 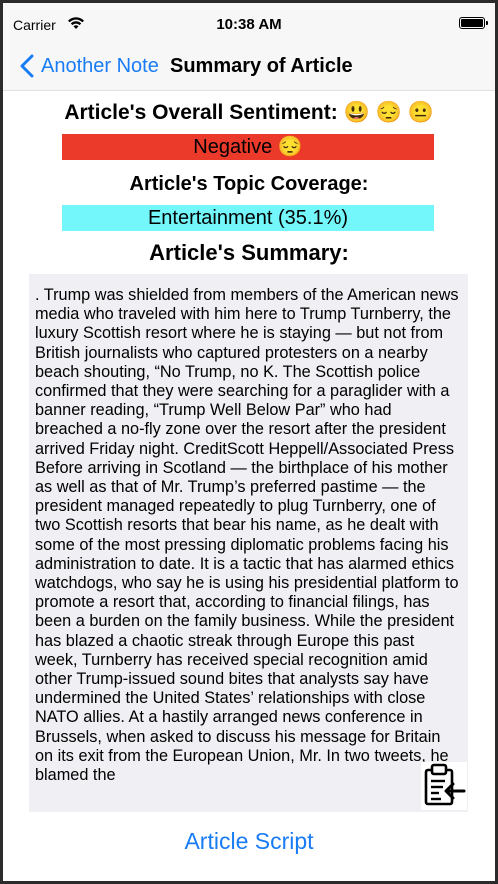 What do you see at coordinates (248, 218) in the screenshot?
I see `topic-value-badge: Entertainment (35.1%)` at bounding box center [248, 218].